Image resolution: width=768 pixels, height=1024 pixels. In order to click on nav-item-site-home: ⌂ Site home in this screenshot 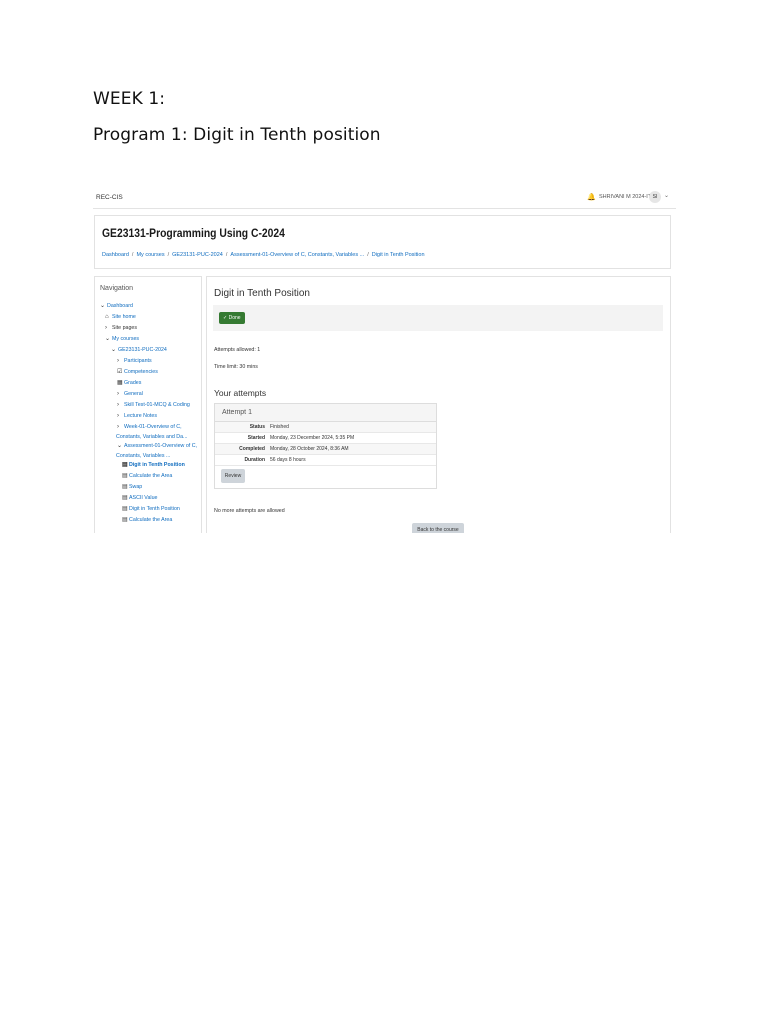, I will do `click(146, 317)`.